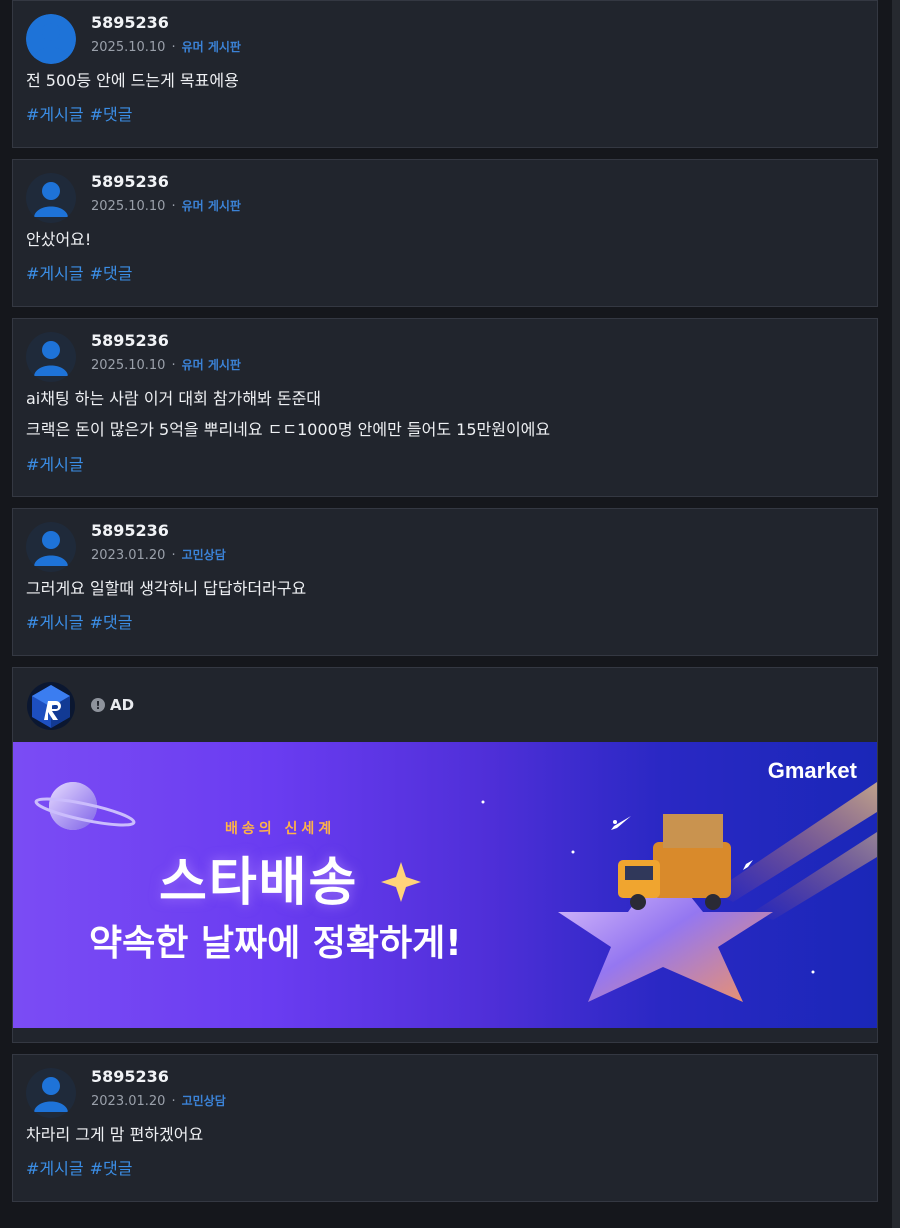  What do you see at coordinates (280, 829) in the screenshot?
I see `banner-subtitle: 배송의 신세계` at bounding box center [280, 829].